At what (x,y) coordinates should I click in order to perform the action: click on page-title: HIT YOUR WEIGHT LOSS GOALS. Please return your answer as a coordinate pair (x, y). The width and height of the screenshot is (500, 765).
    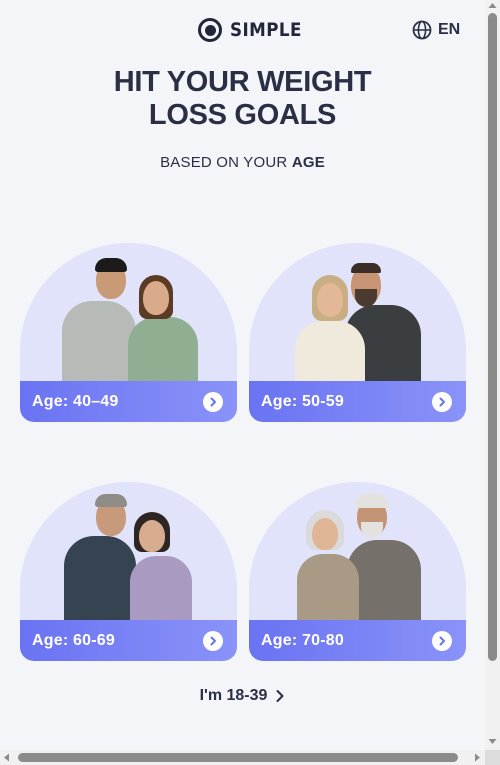
    Looking at the image, I should click on (242, 99).